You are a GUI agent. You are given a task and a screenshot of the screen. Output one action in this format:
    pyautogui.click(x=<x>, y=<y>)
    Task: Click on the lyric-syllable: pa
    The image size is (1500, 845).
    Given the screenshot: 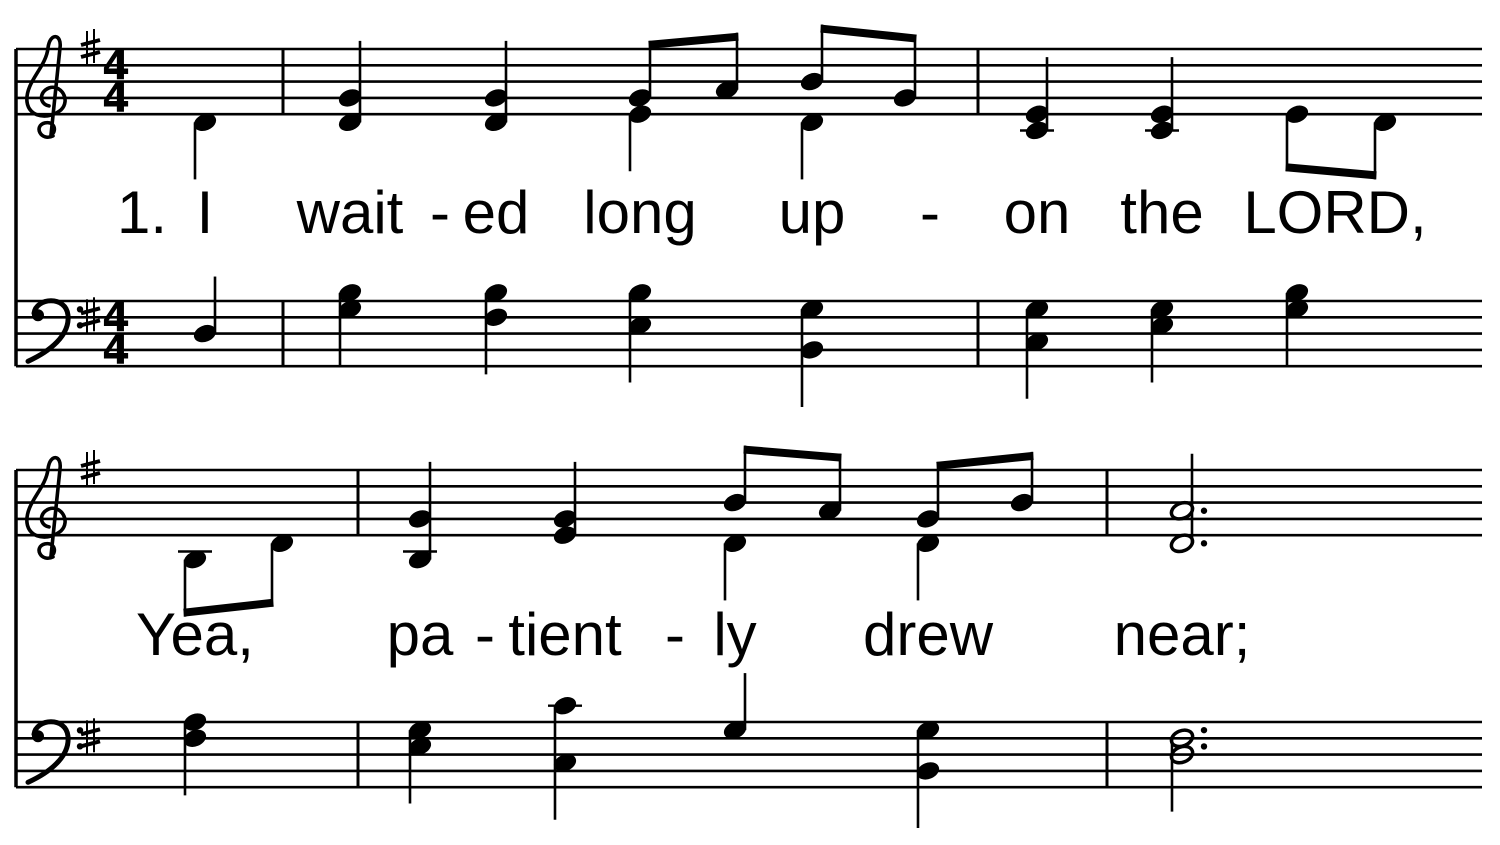 What is the action you would take?
    pyautogui.click(x=420, y=634)
    